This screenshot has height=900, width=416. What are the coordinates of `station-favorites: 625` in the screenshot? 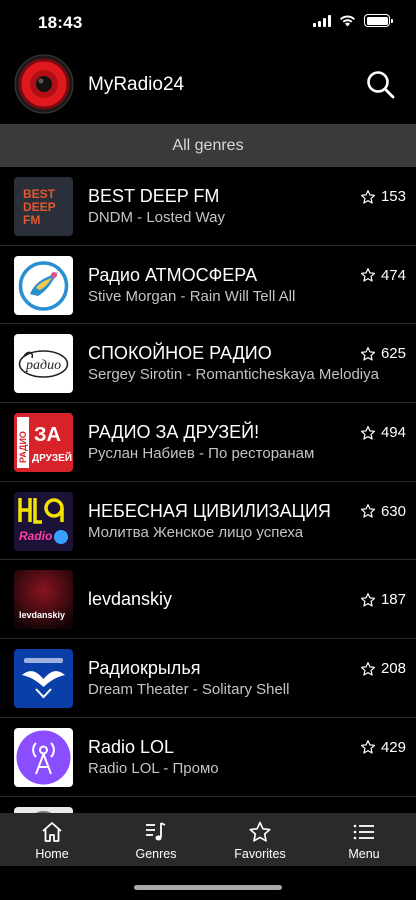 It's located at (383, 353).